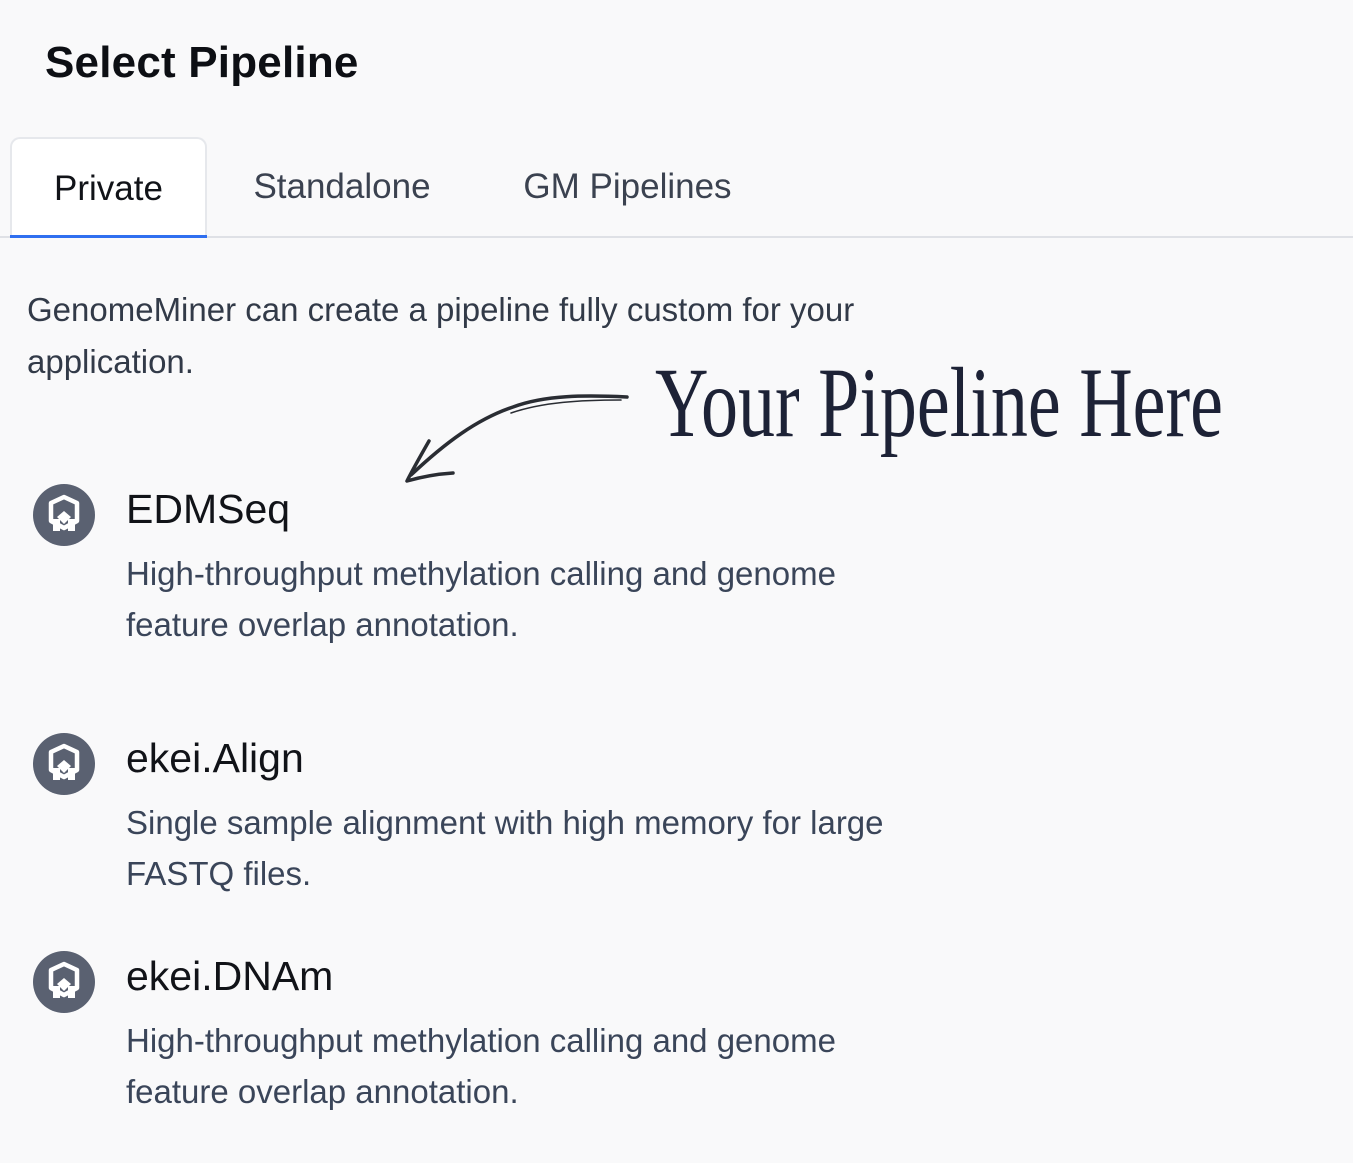 This screenshot has height=1163, width=1353. Describe the element at coordinates (108, 187) in the screenshot. I see `tab-private: Private` at that location.